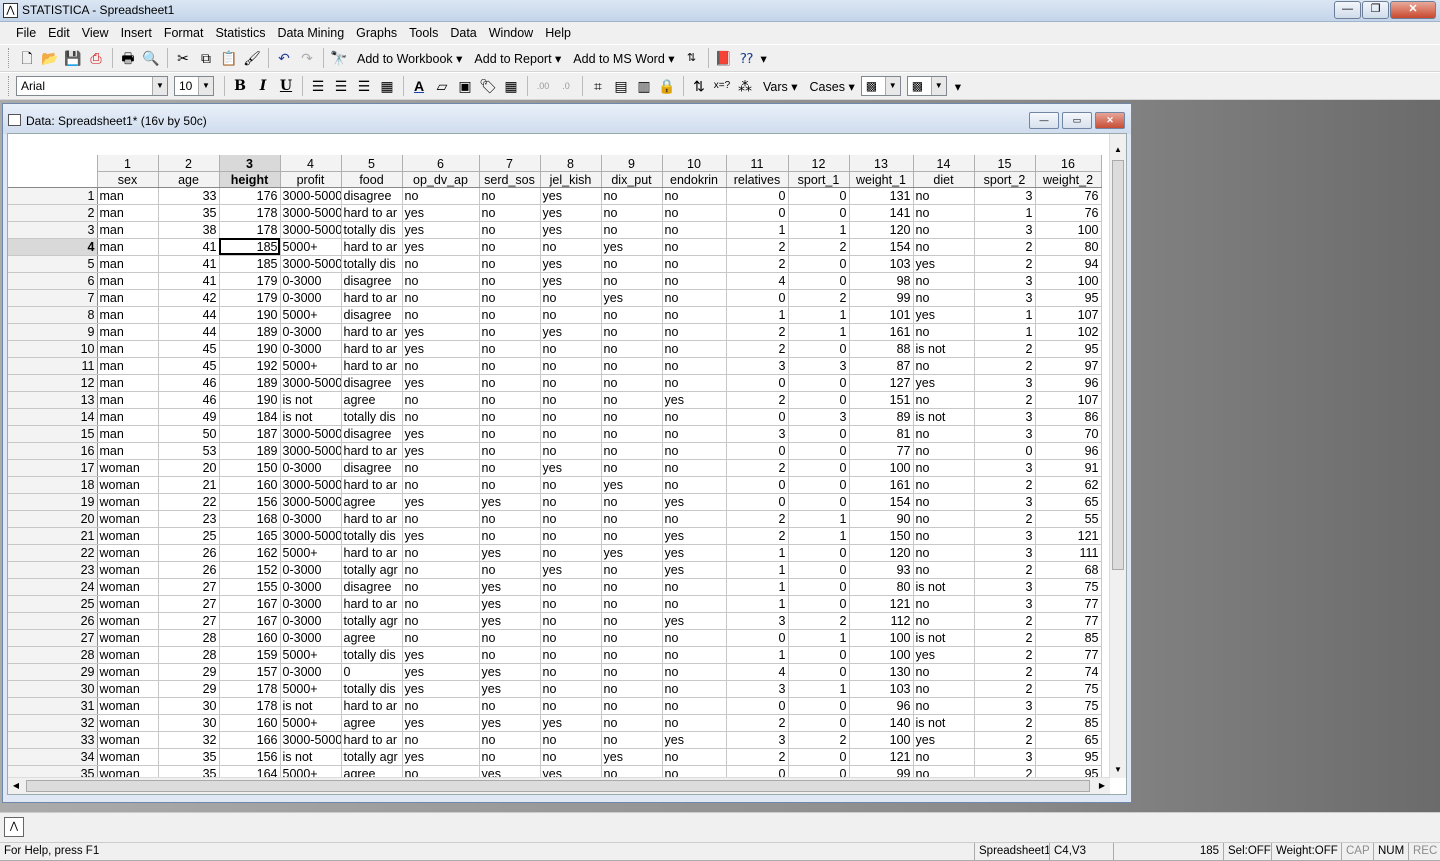  Describe the element at coordinates (372, 655) in the screenshot. I see `cell: totally dis` at that location.